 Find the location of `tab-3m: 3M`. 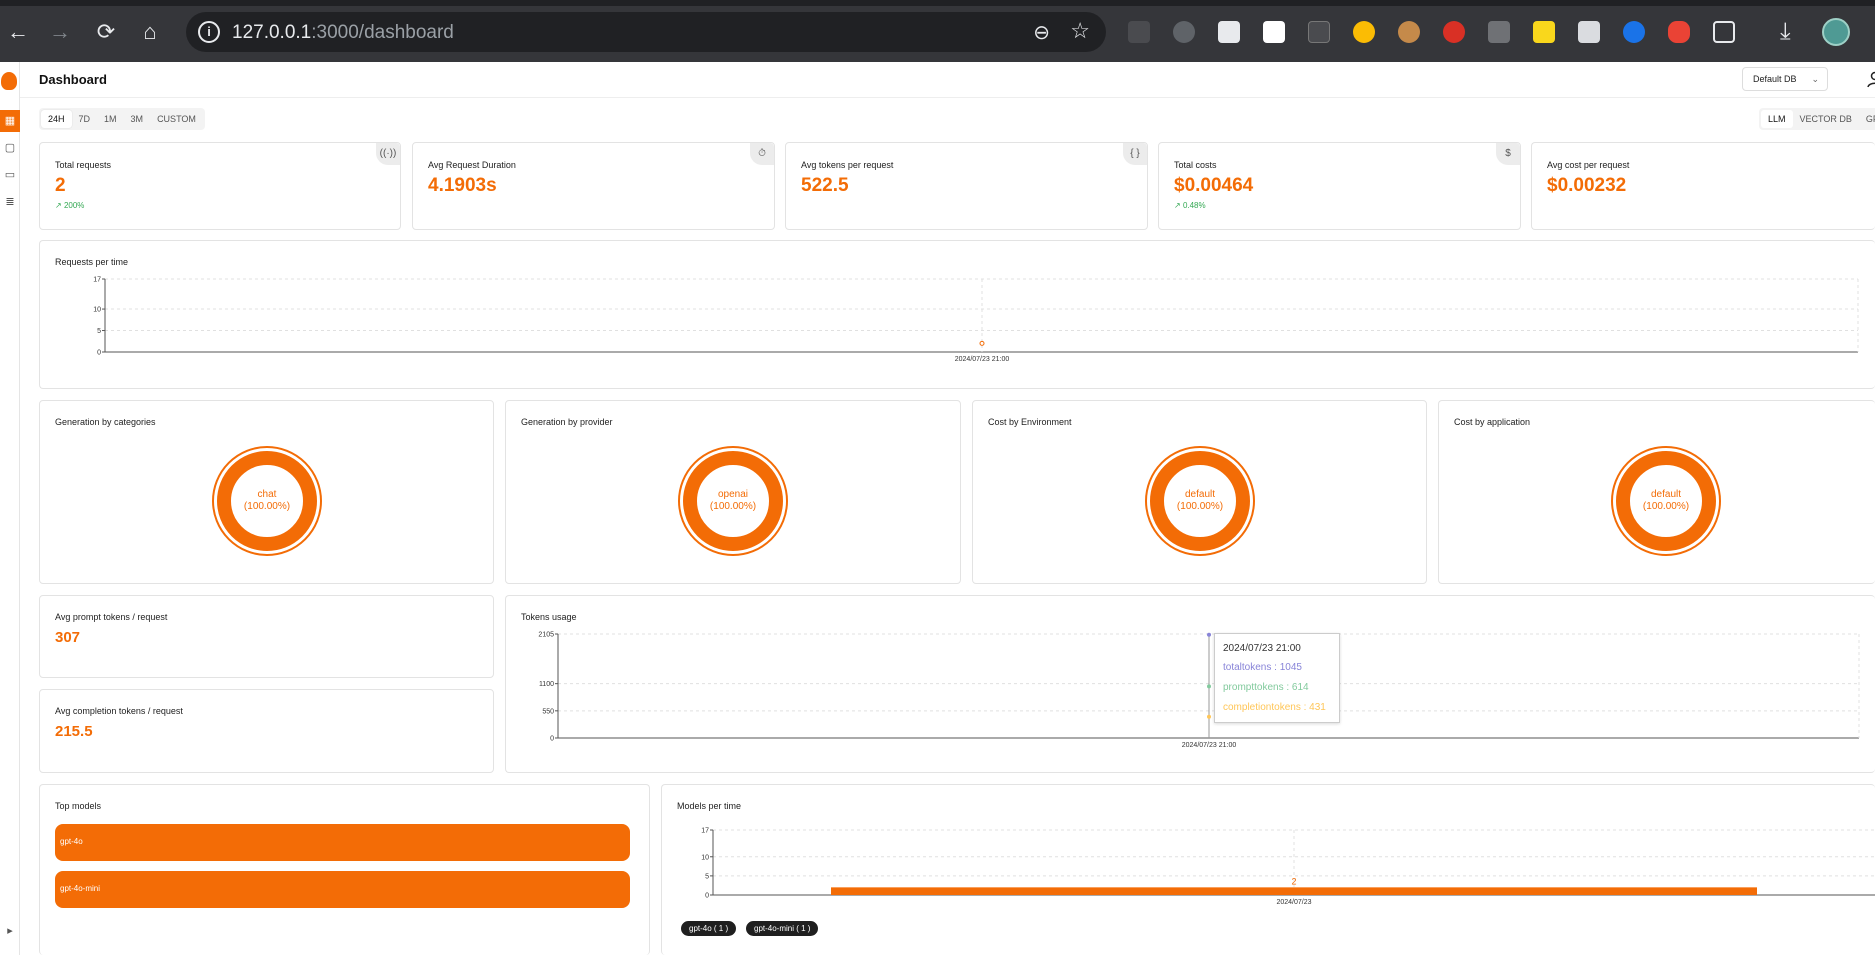

tab-3m: 3M is located at coordinates (137, 119).